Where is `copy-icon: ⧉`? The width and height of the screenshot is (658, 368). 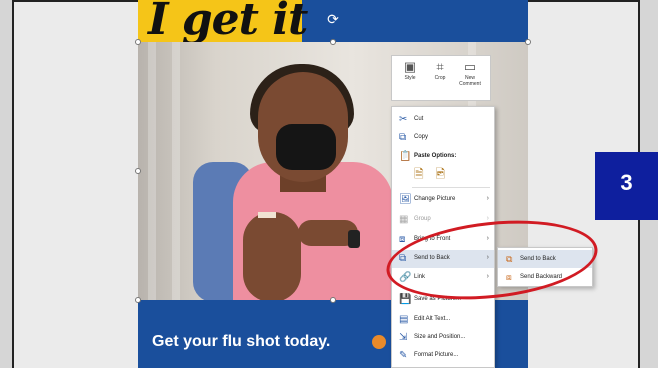 copy-icon: ⧉ is located at coordinates (403, 137).